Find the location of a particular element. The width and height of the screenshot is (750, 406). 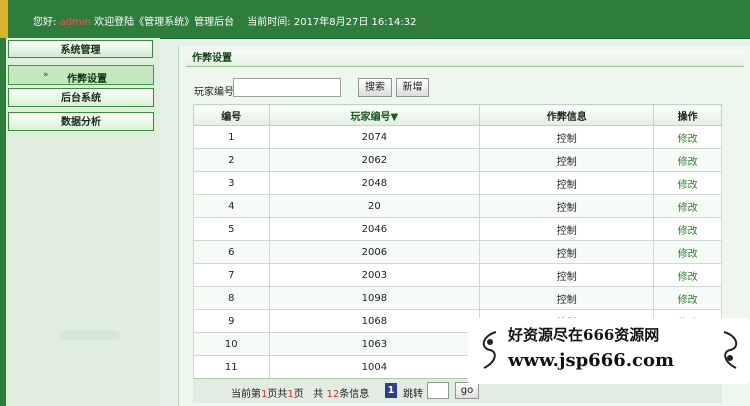

greeting-suffix: 欢迎登陆《管理系统》管理后台 is located at coordinates (164, 22).